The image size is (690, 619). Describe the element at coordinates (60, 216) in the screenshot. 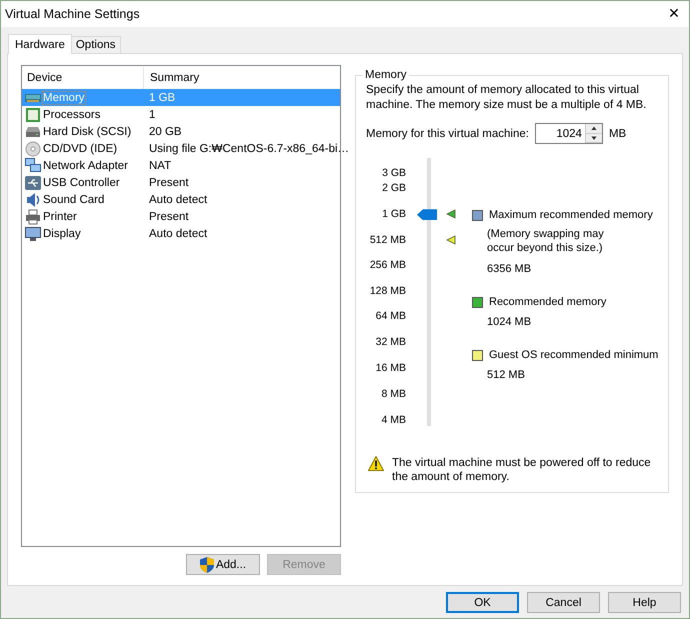

I see `device-name: Printer` at that location.